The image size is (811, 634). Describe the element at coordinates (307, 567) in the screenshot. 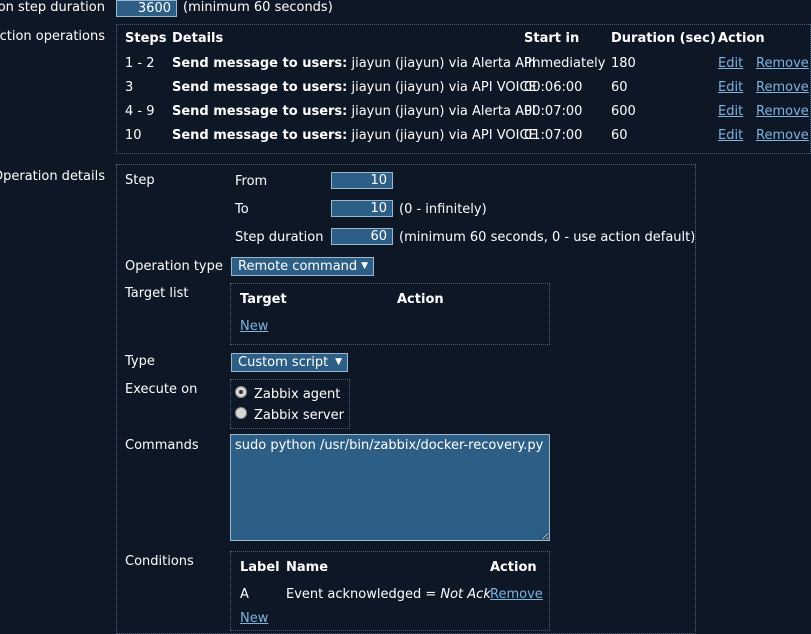

I see `conditions-col-name: Name` at that location.